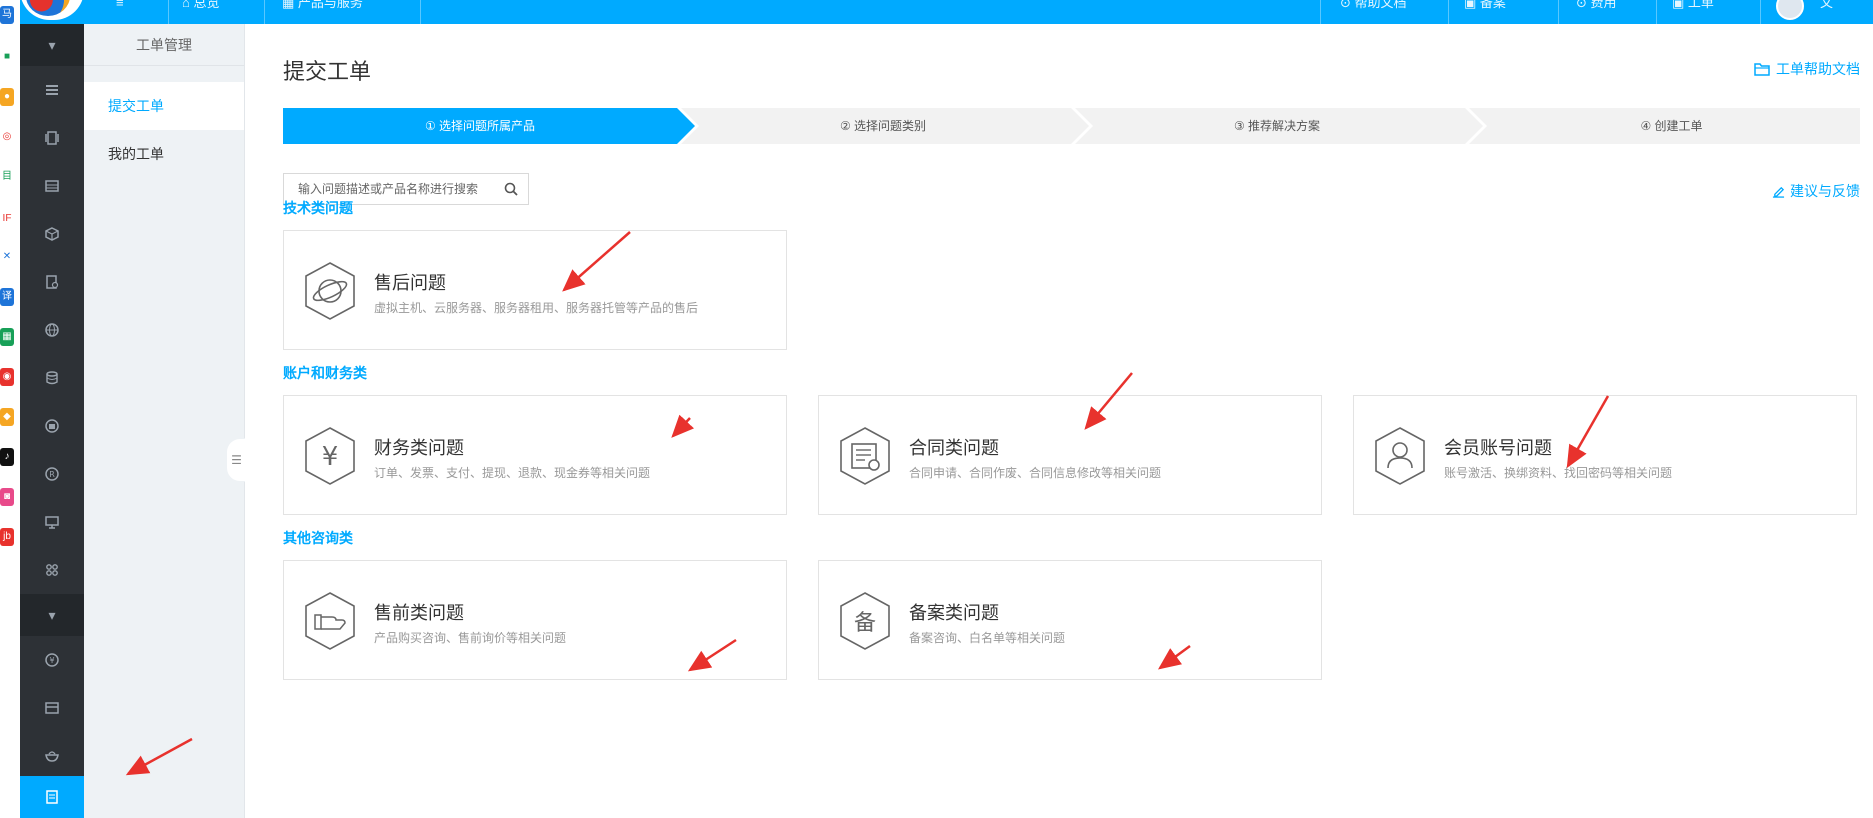 The width and height of the screenshot is (1873, 818). I want to click on home-icon: ⌂, so click(188, 5).